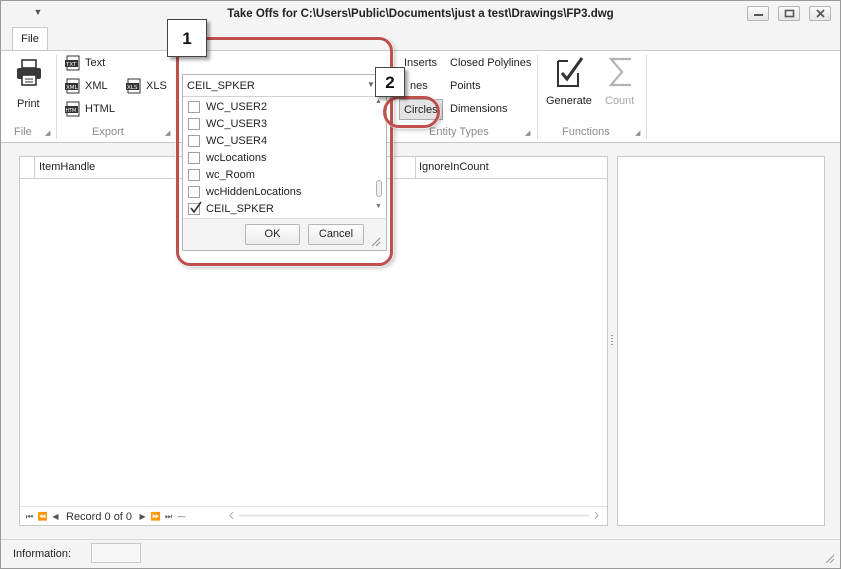  I want to click on information-label: Information:, so click(42, 554).